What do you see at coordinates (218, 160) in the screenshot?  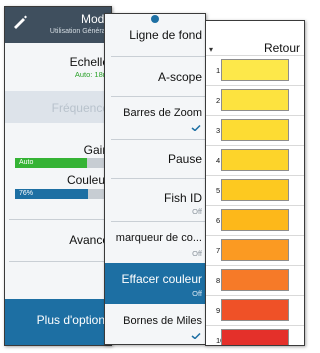 I see `color-level-number: 4` at bounding box center [218, 160].